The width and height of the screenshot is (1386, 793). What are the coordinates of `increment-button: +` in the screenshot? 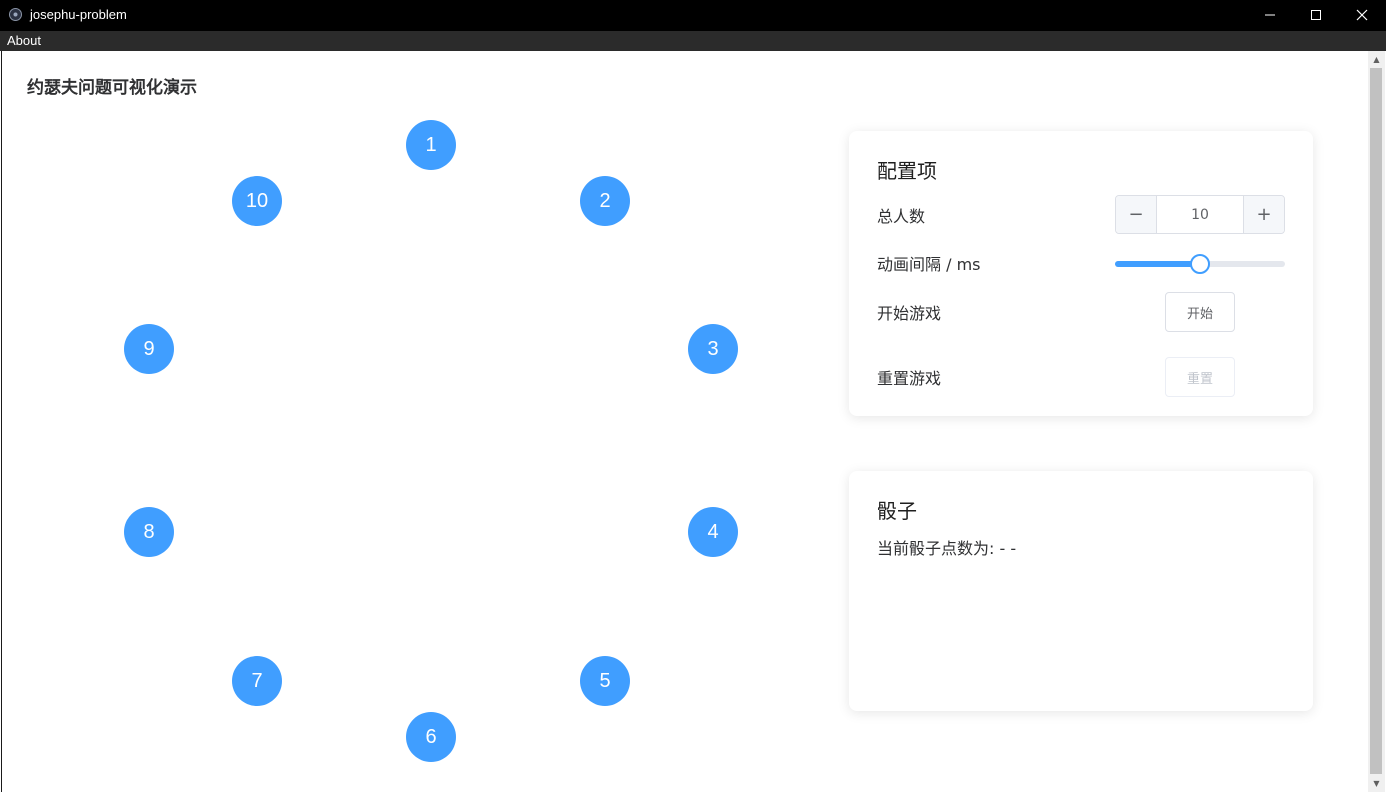 It's located at (1263, 214).